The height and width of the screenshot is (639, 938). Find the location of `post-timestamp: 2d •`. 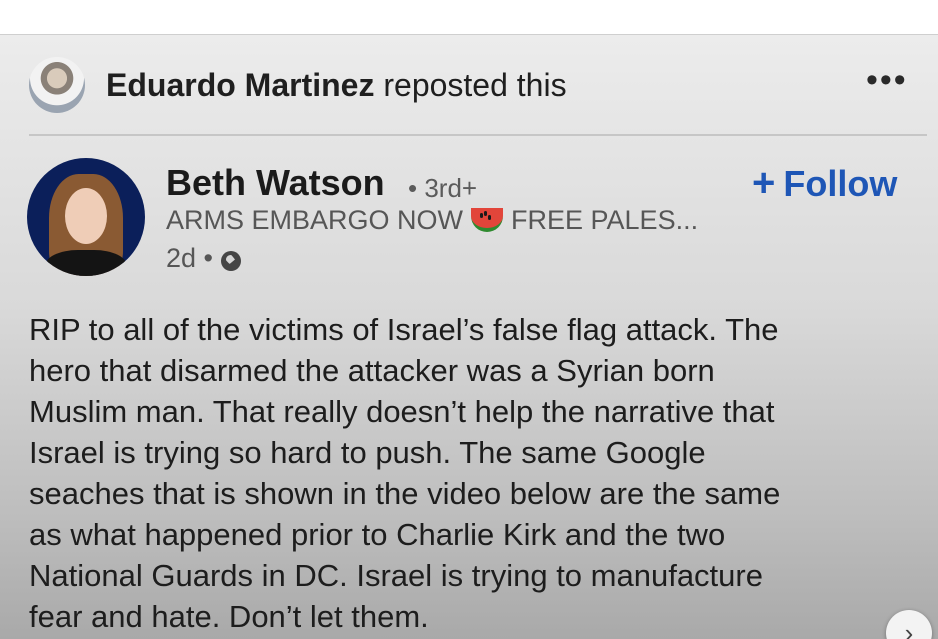

post-timestamp: 2d • is located at coordinates (203, 258).